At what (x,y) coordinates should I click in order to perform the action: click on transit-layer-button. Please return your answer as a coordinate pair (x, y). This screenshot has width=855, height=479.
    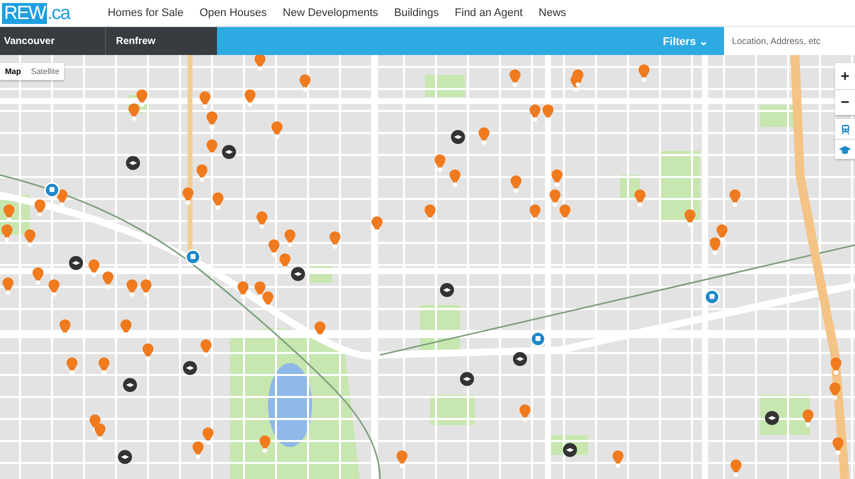
    Looking at the image, I should click on (845, 129).